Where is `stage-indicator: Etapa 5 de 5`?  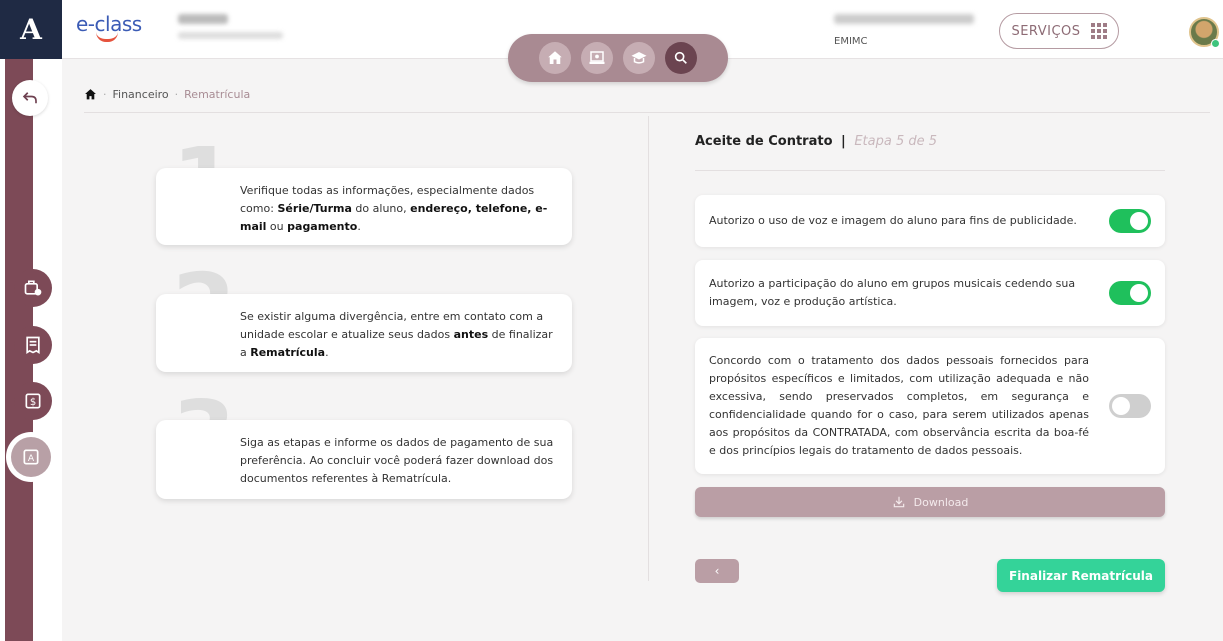 stage-indicator: Etapa 5 de 5 is located at coordinates (896, 141).